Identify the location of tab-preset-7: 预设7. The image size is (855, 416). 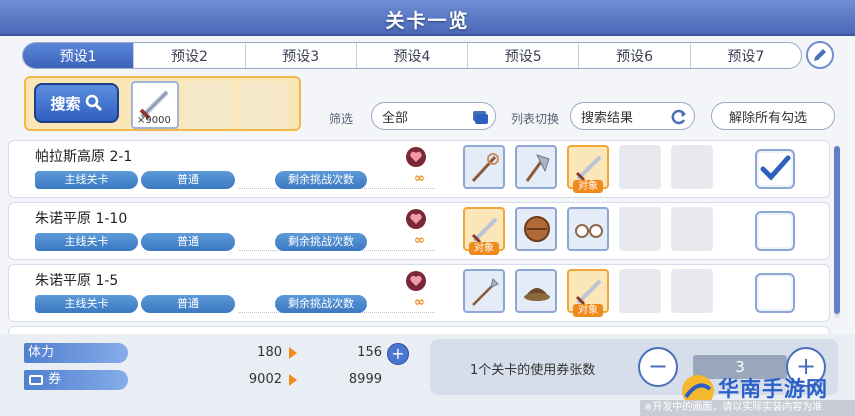
(746, 55).